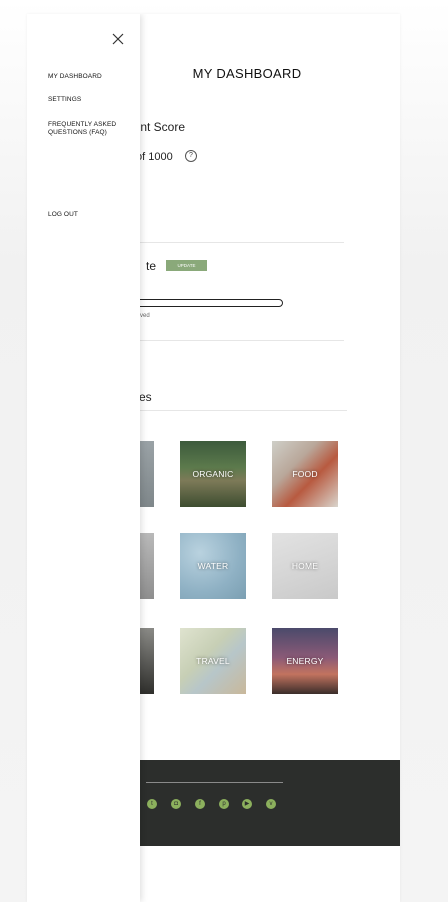  What do you see at coordinates (247, 804) in the screenshot?
I see `youtube-icon: ▶` at bounding box center [247, 804].